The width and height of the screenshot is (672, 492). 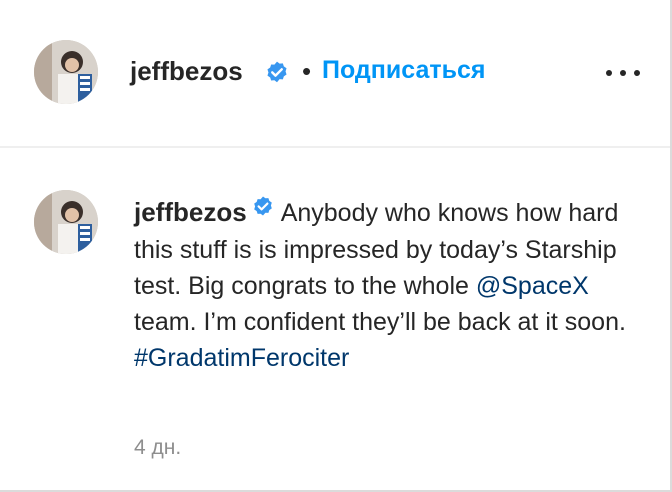 I want to click on header-username: jeffbezos, so click(x=186, y=71).